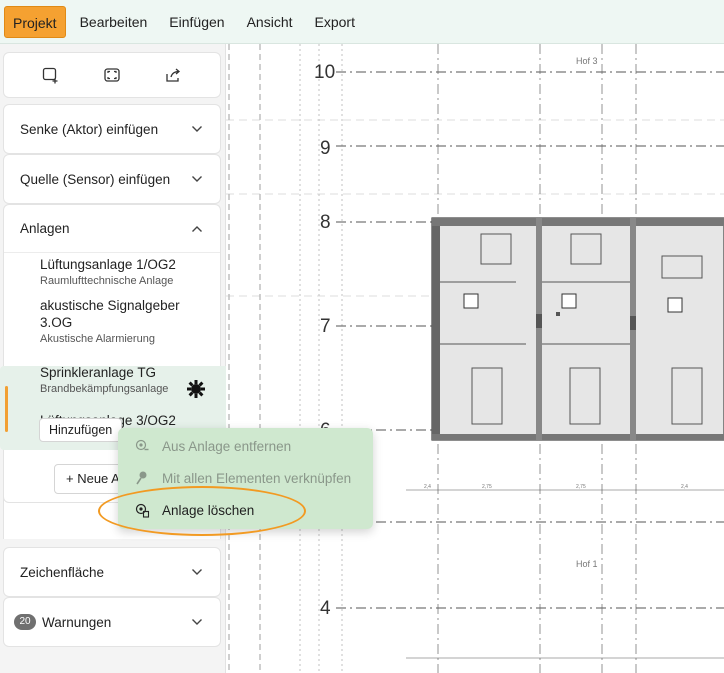  I want to click on list-item-subtitle: Raumlufttechnische Anlage, so click(107, 281).